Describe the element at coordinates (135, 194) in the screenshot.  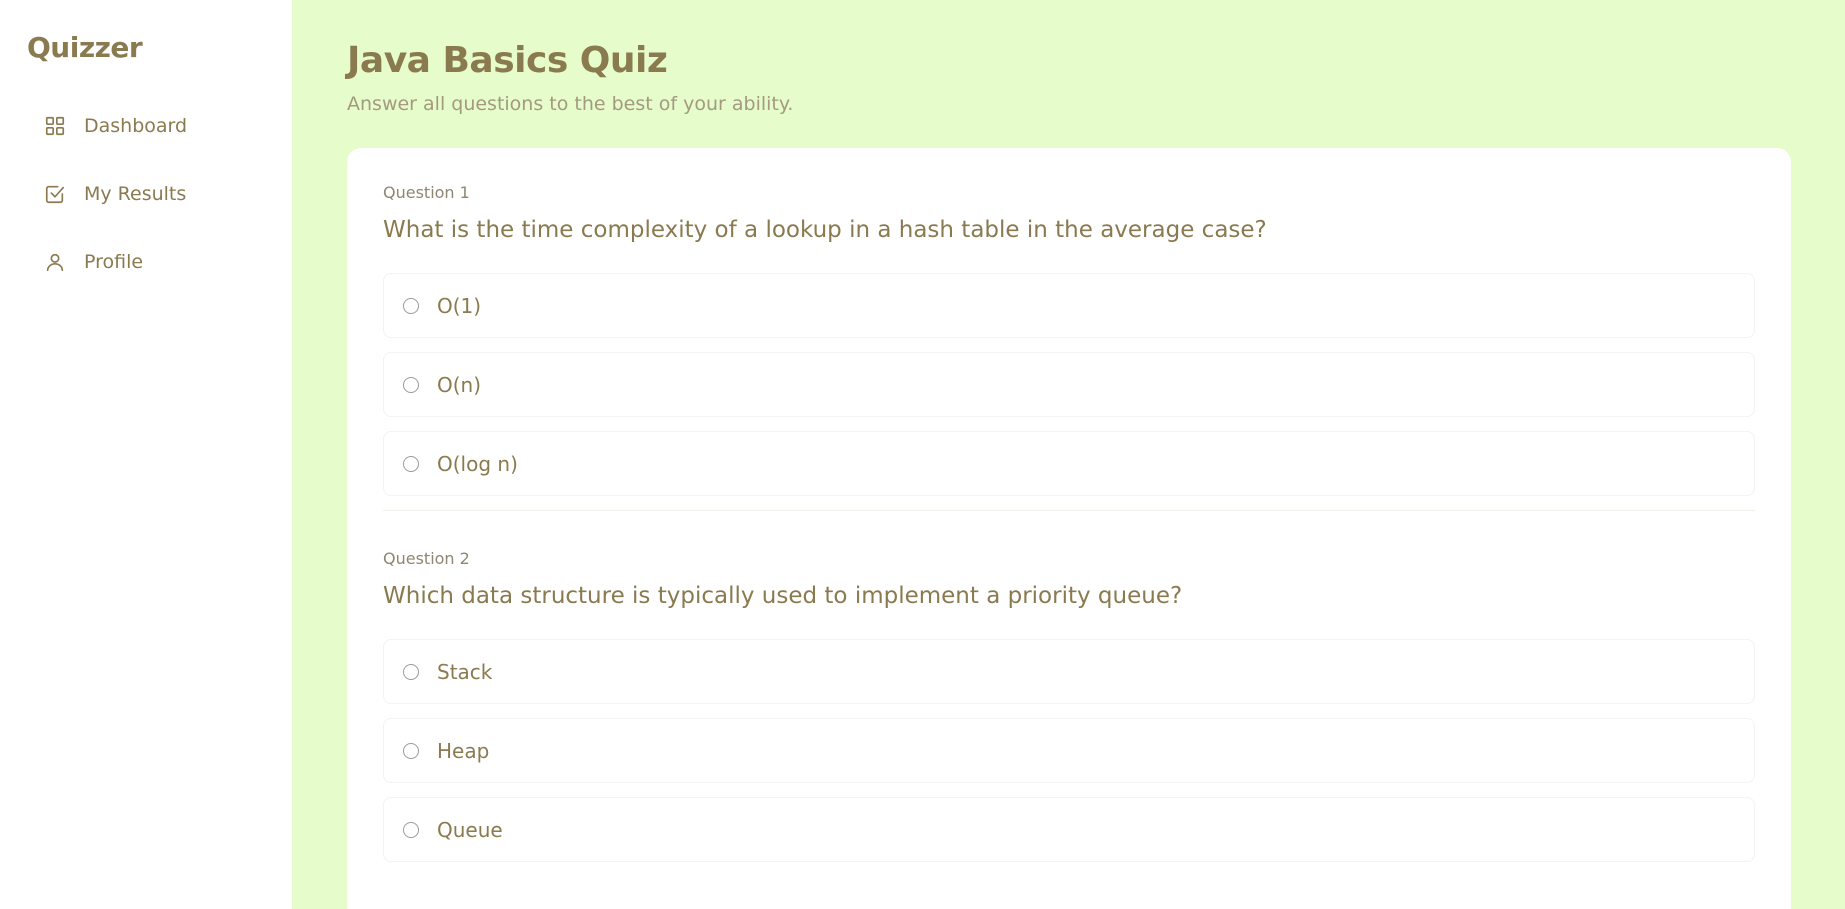
I see `sidebar-item-label: My Results` at that location.